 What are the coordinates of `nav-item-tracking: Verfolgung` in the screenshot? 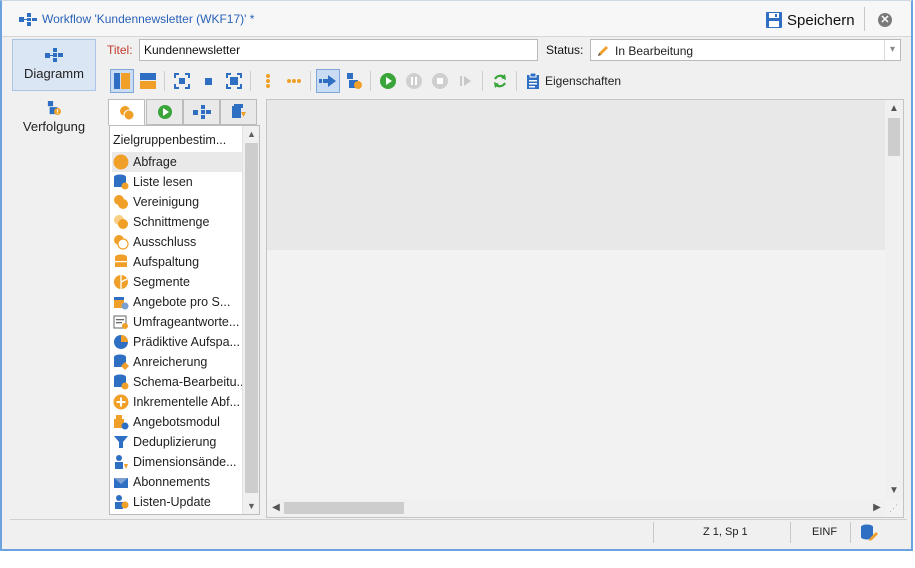 It's located at (54, 119).